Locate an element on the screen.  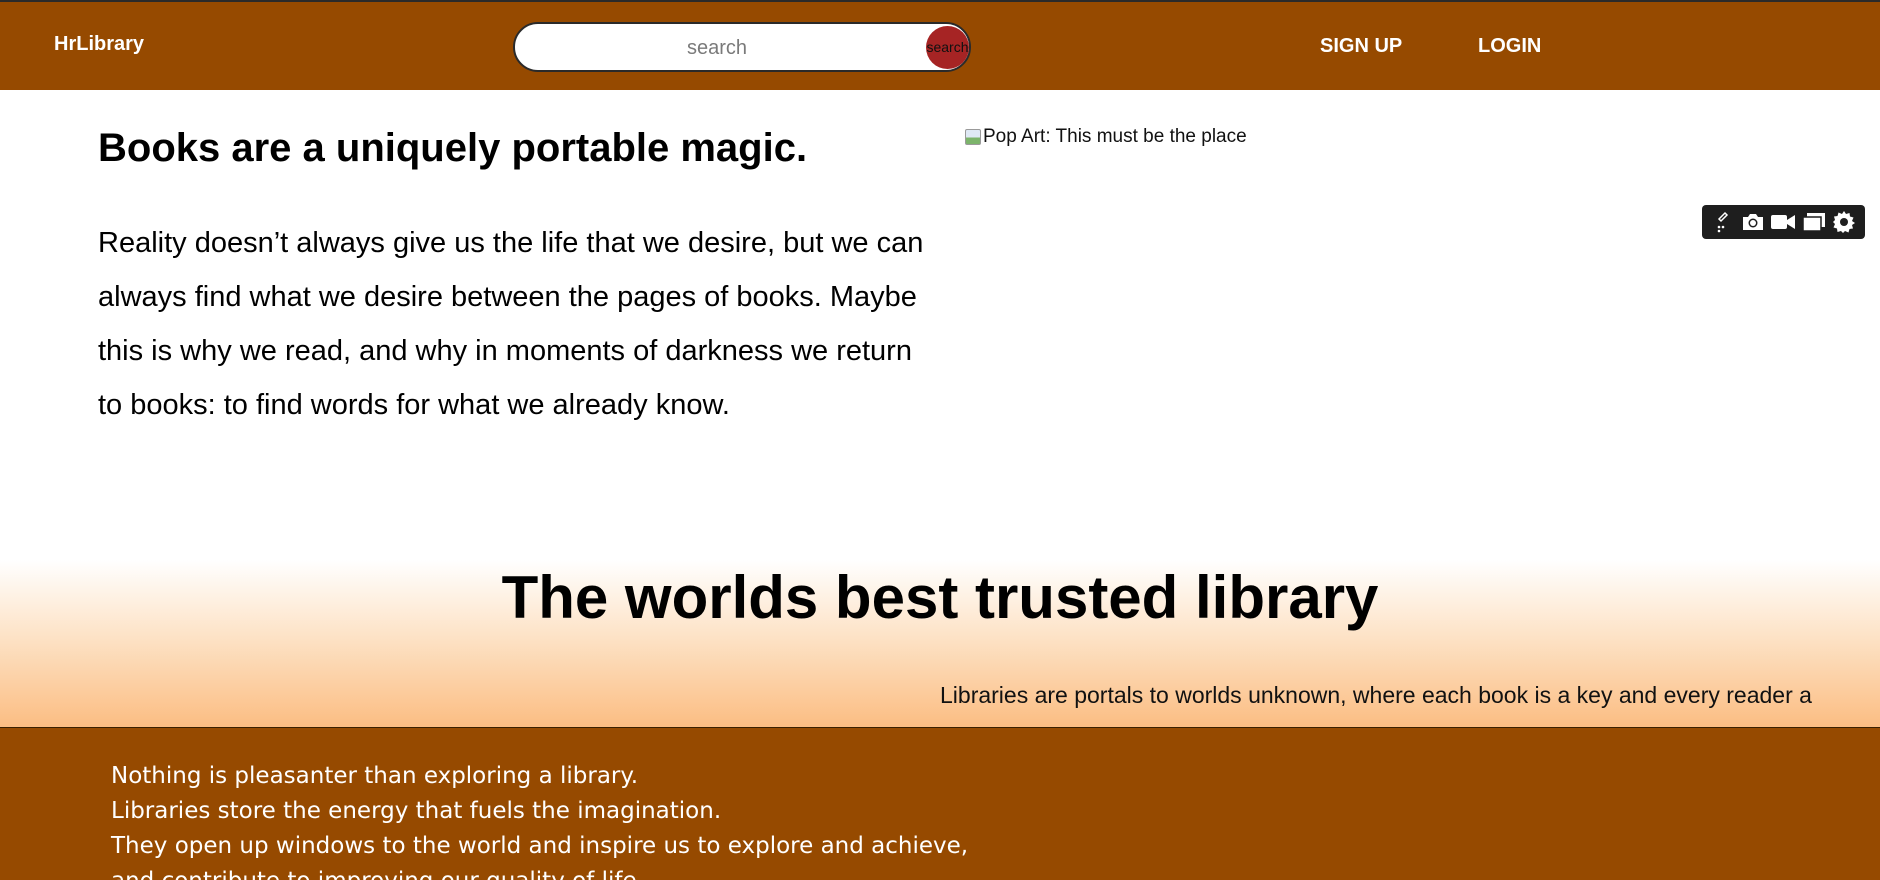
search-input is located at coordinates (717, 48).